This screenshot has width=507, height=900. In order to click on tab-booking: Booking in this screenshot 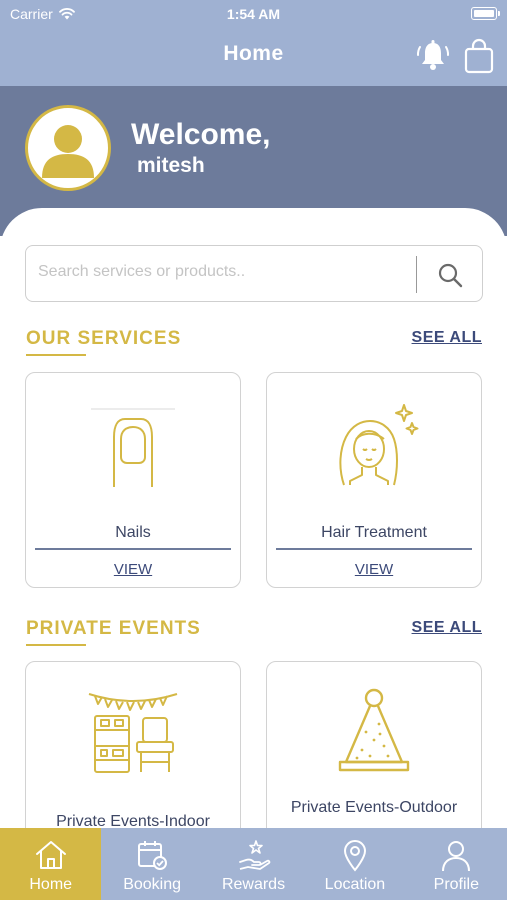, I will do `click(151, 864)`.